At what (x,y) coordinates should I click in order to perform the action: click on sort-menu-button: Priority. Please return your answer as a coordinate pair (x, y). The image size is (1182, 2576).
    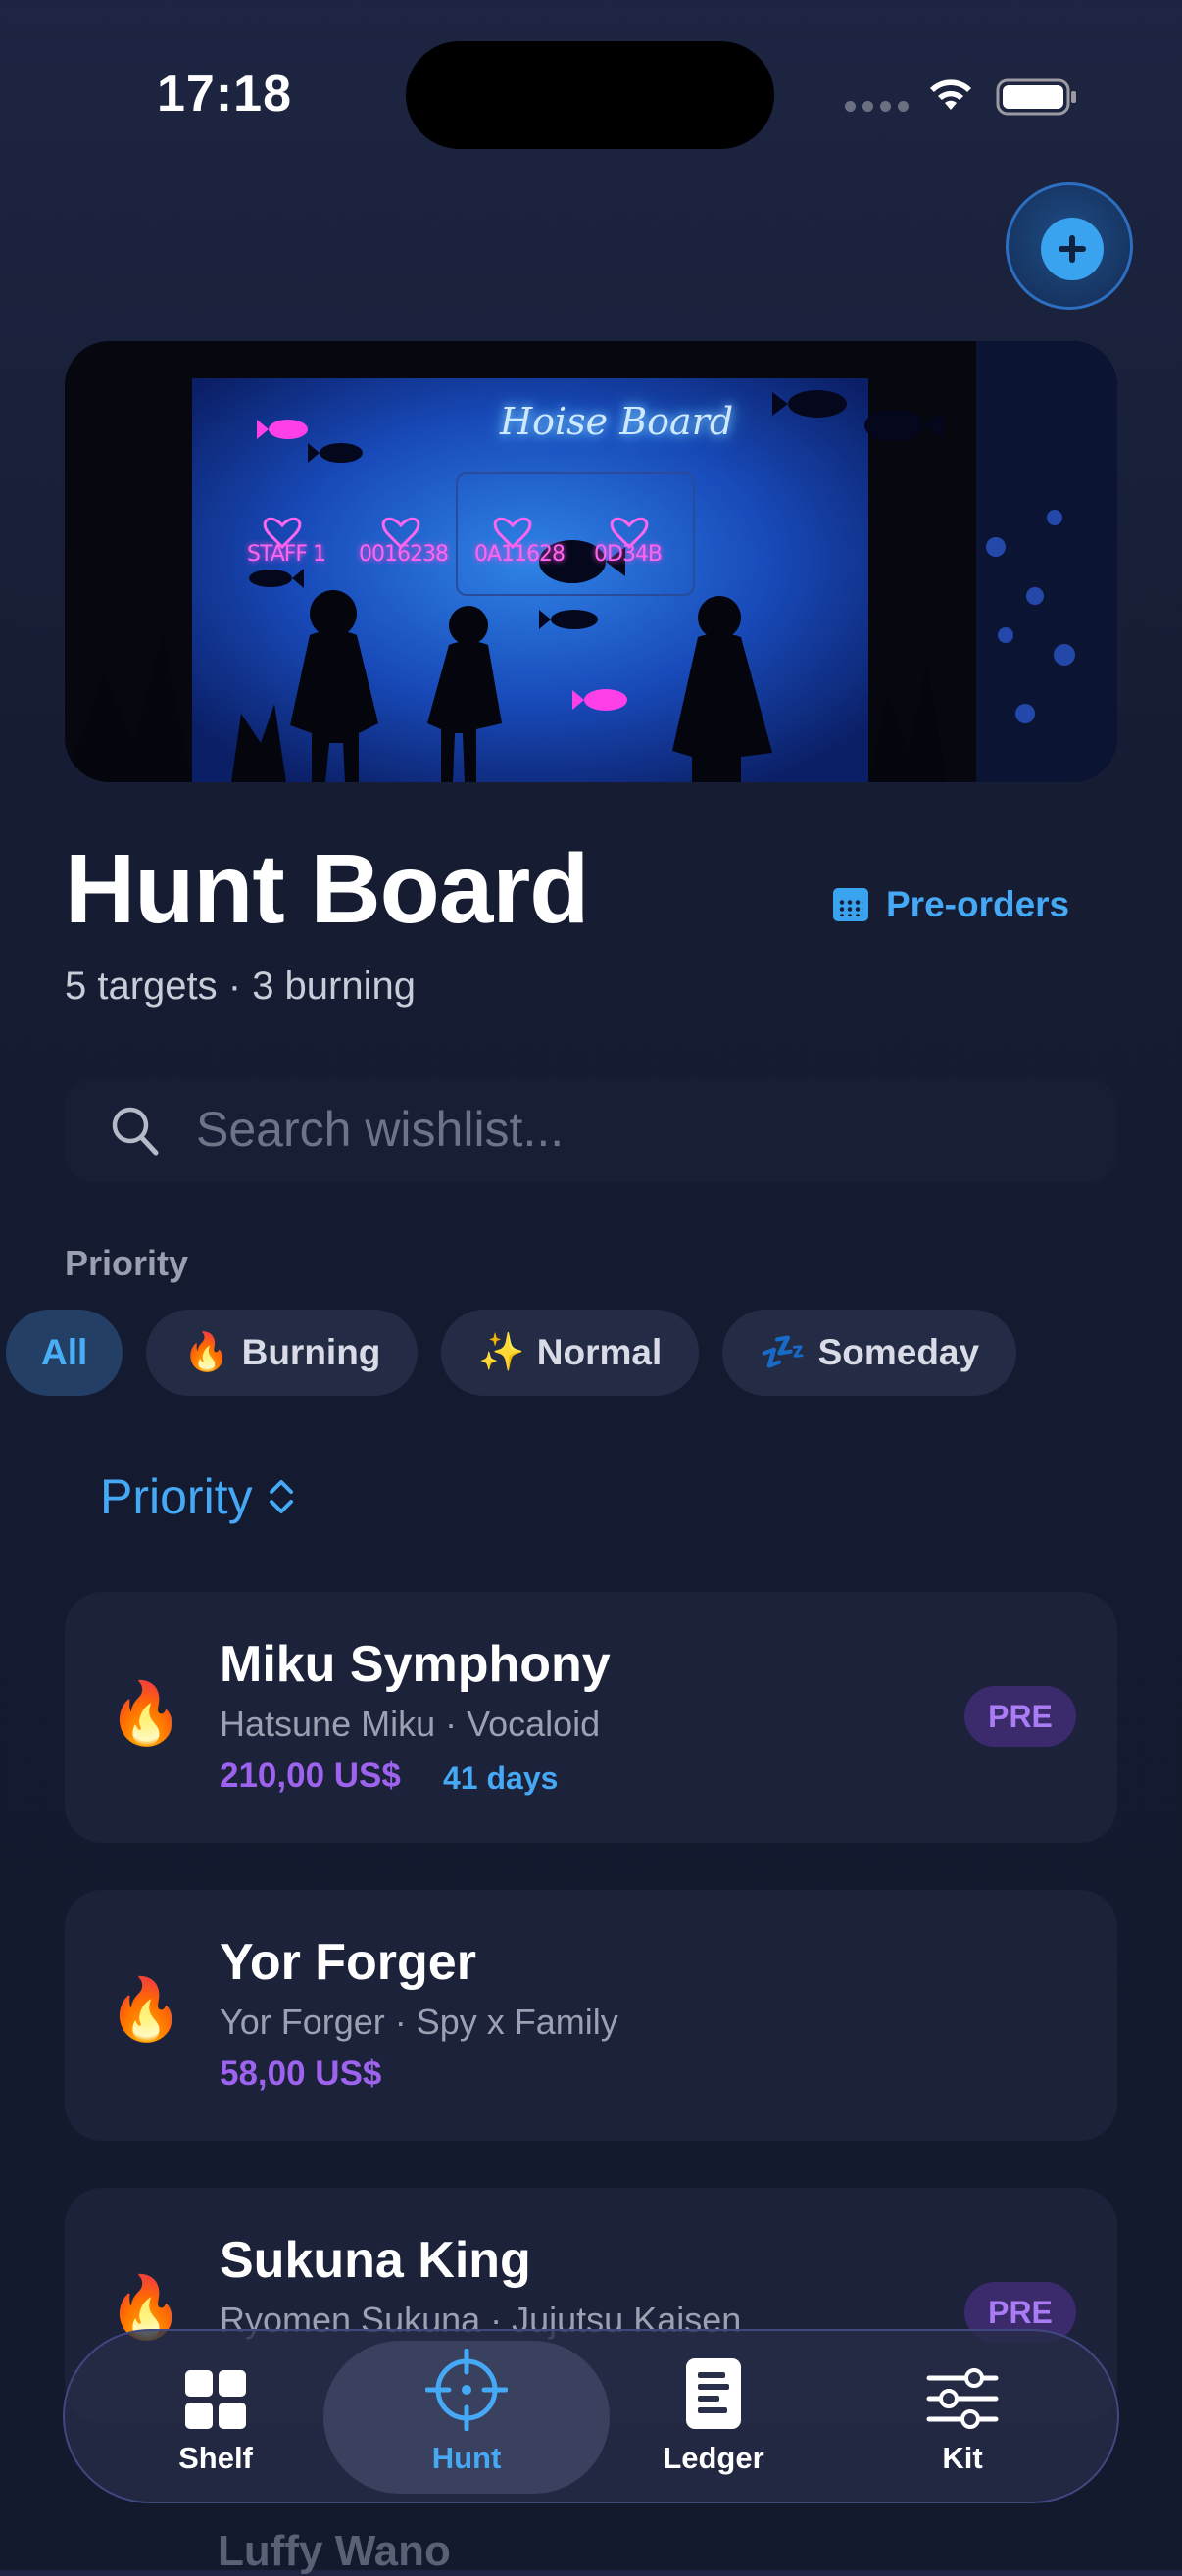
    Looking at the image, I should click on (198, 1496).